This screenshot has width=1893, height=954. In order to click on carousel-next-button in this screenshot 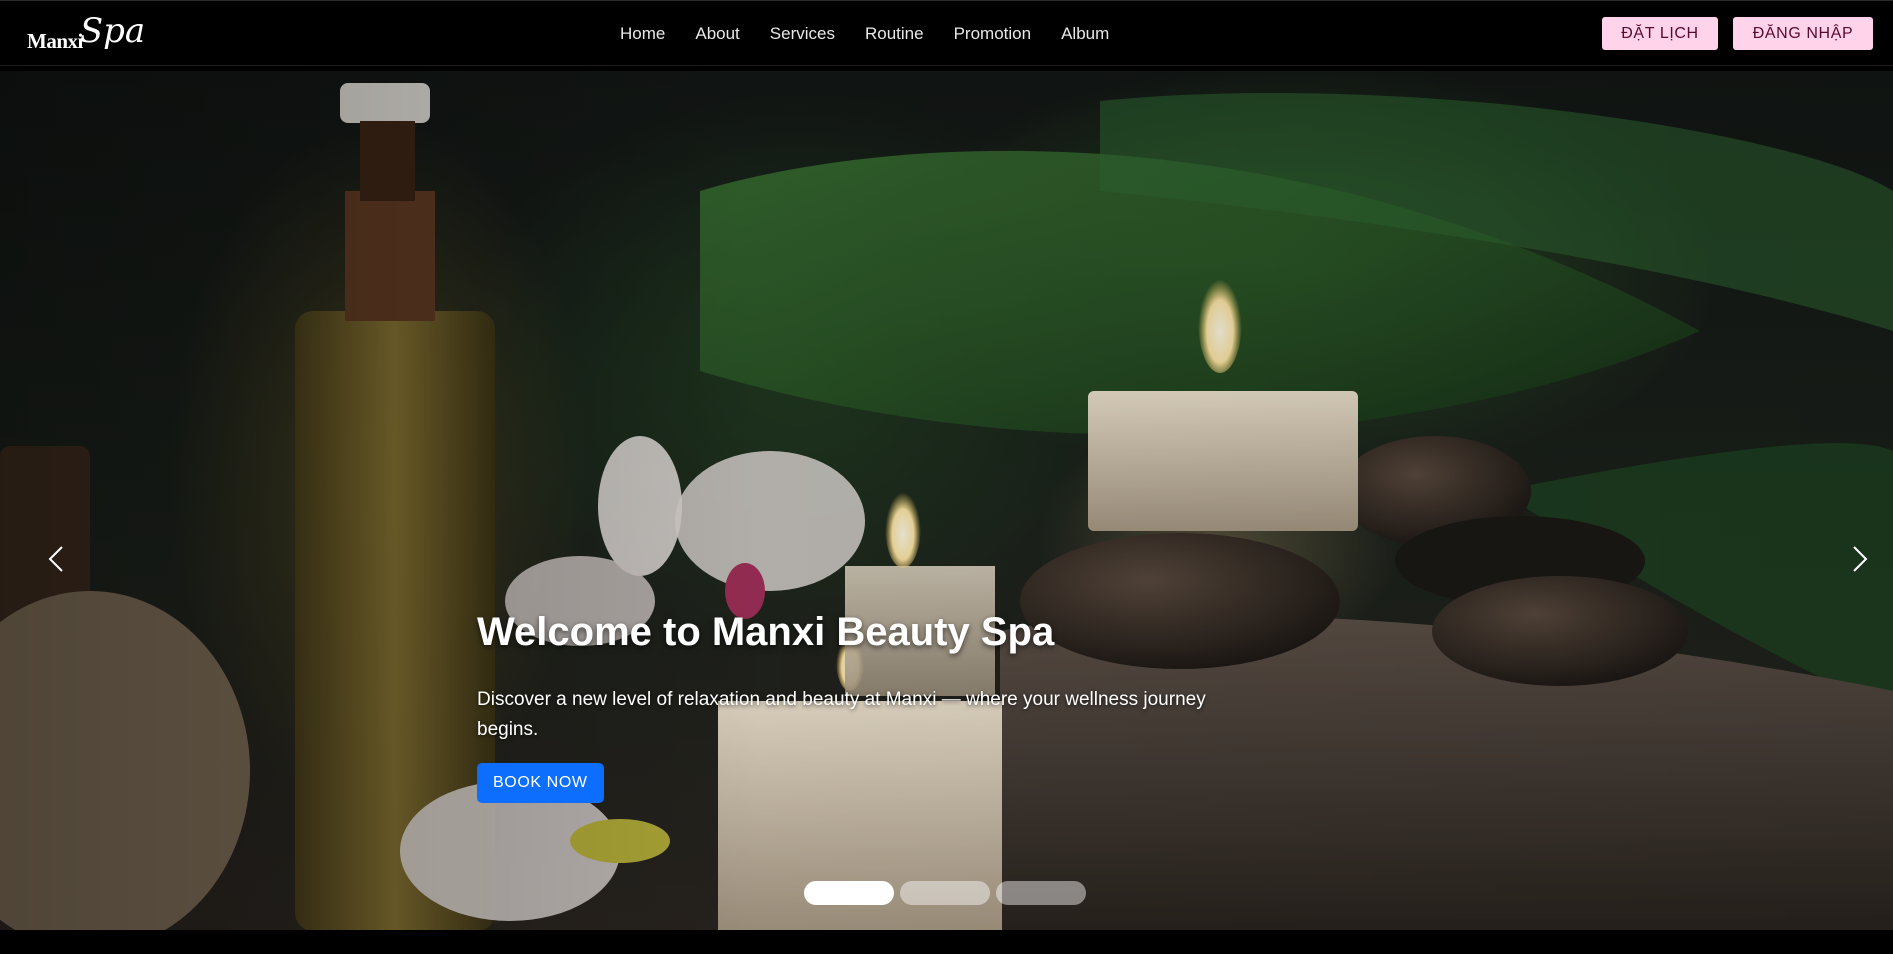, I will do `click(1860, 559)`.